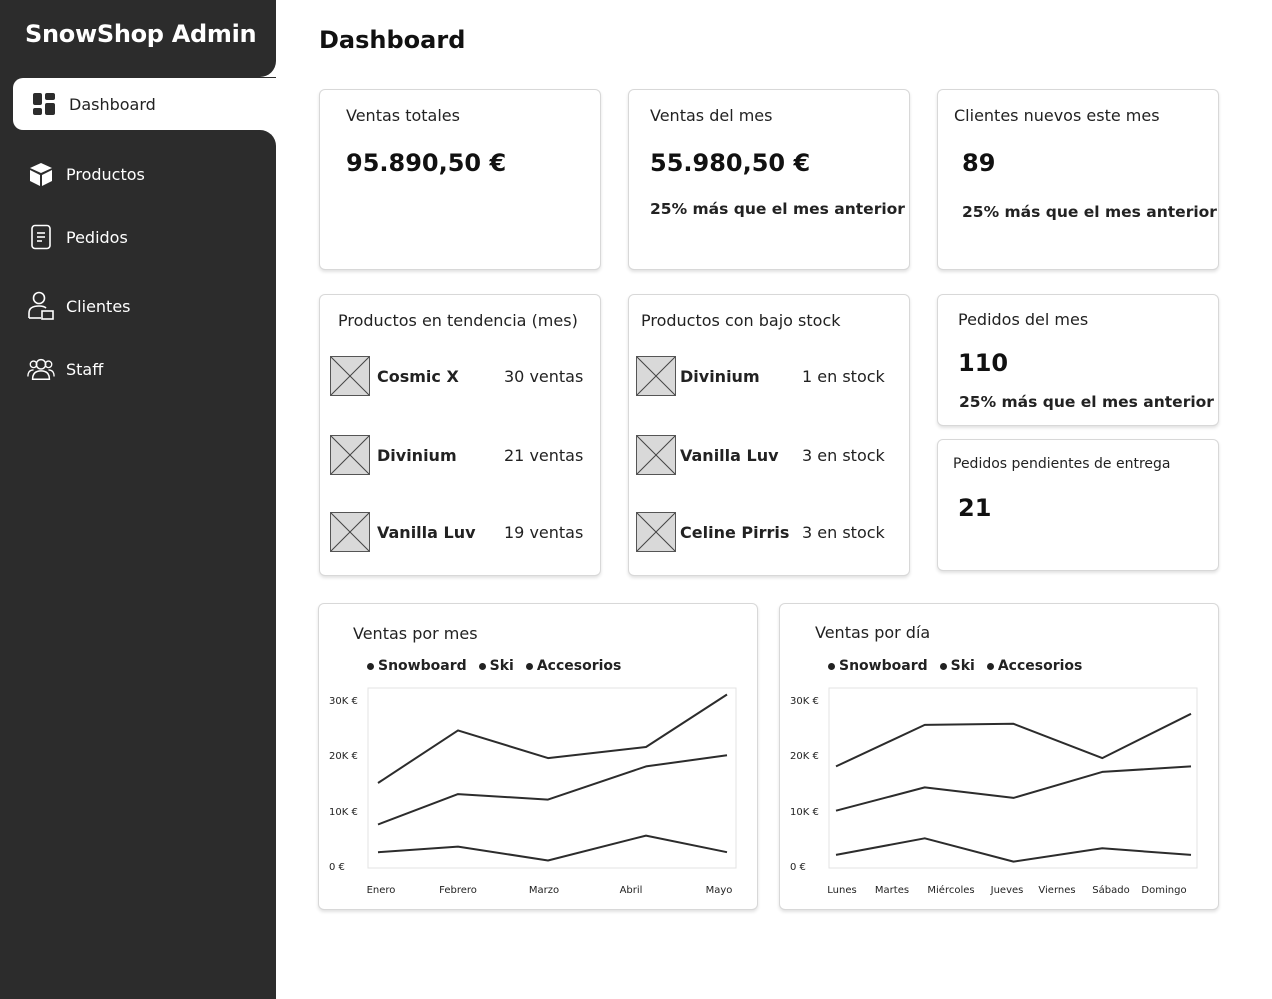 The width and height of the screenshot is (1272, 999). Describe the element at coordinates (544, 532) in the screenshot. I see `product-sales: 19 ventas` at that location.